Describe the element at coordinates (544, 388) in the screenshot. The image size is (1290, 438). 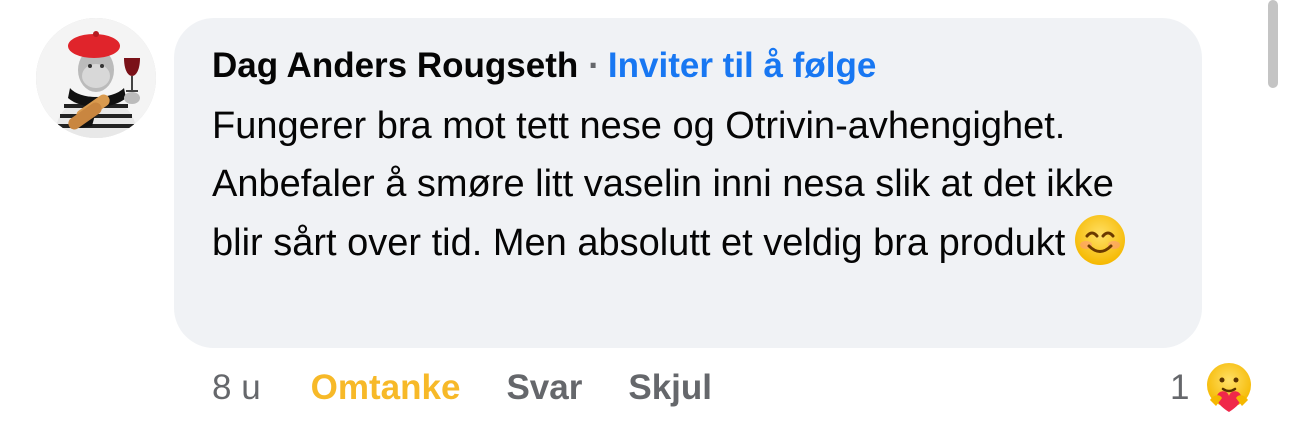
I see `reply-button: Svar` at that location.